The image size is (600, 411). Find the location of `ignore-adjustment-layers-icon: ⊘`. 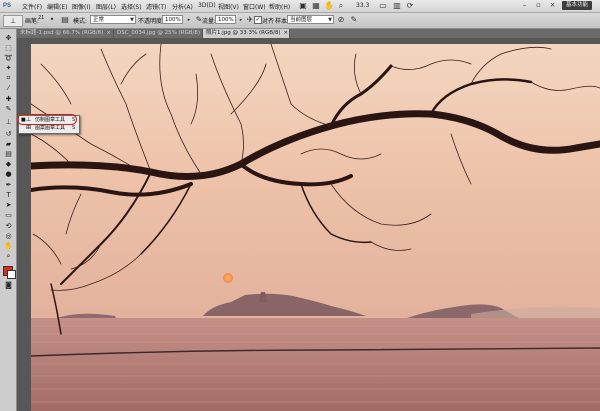

ignore-adjustment-layers-icon: ⊘ is located at coordinates (341, 20).